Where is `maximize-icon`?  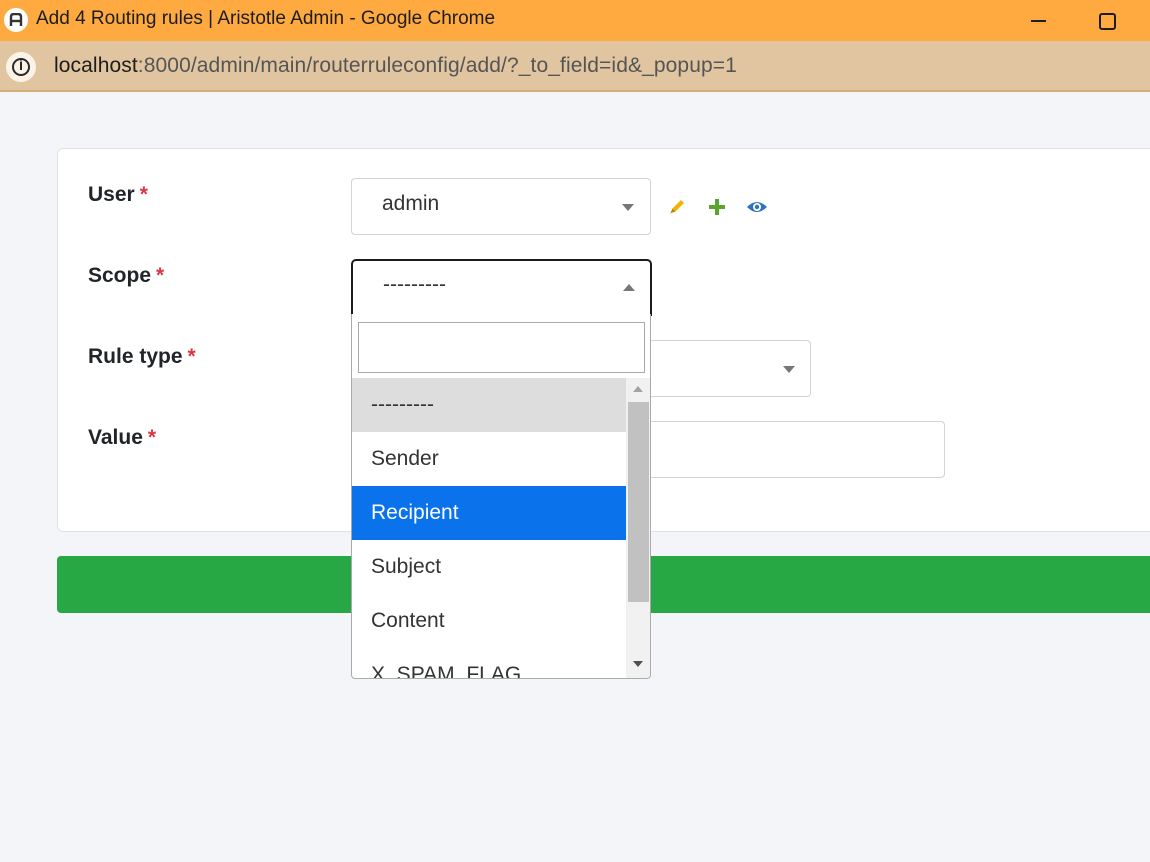 maximize-icon is located at coordinates (1106, 20).